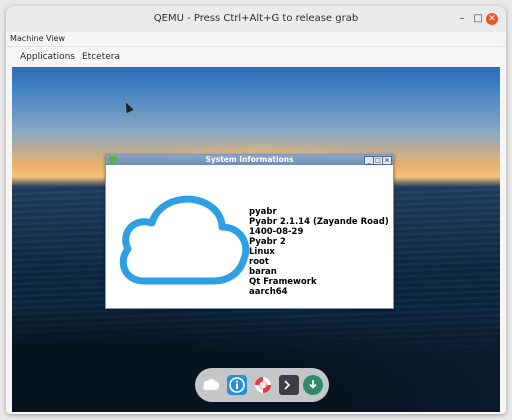 This screenshot has height=420, width=512. I want to click on dock, so click(262, 385).